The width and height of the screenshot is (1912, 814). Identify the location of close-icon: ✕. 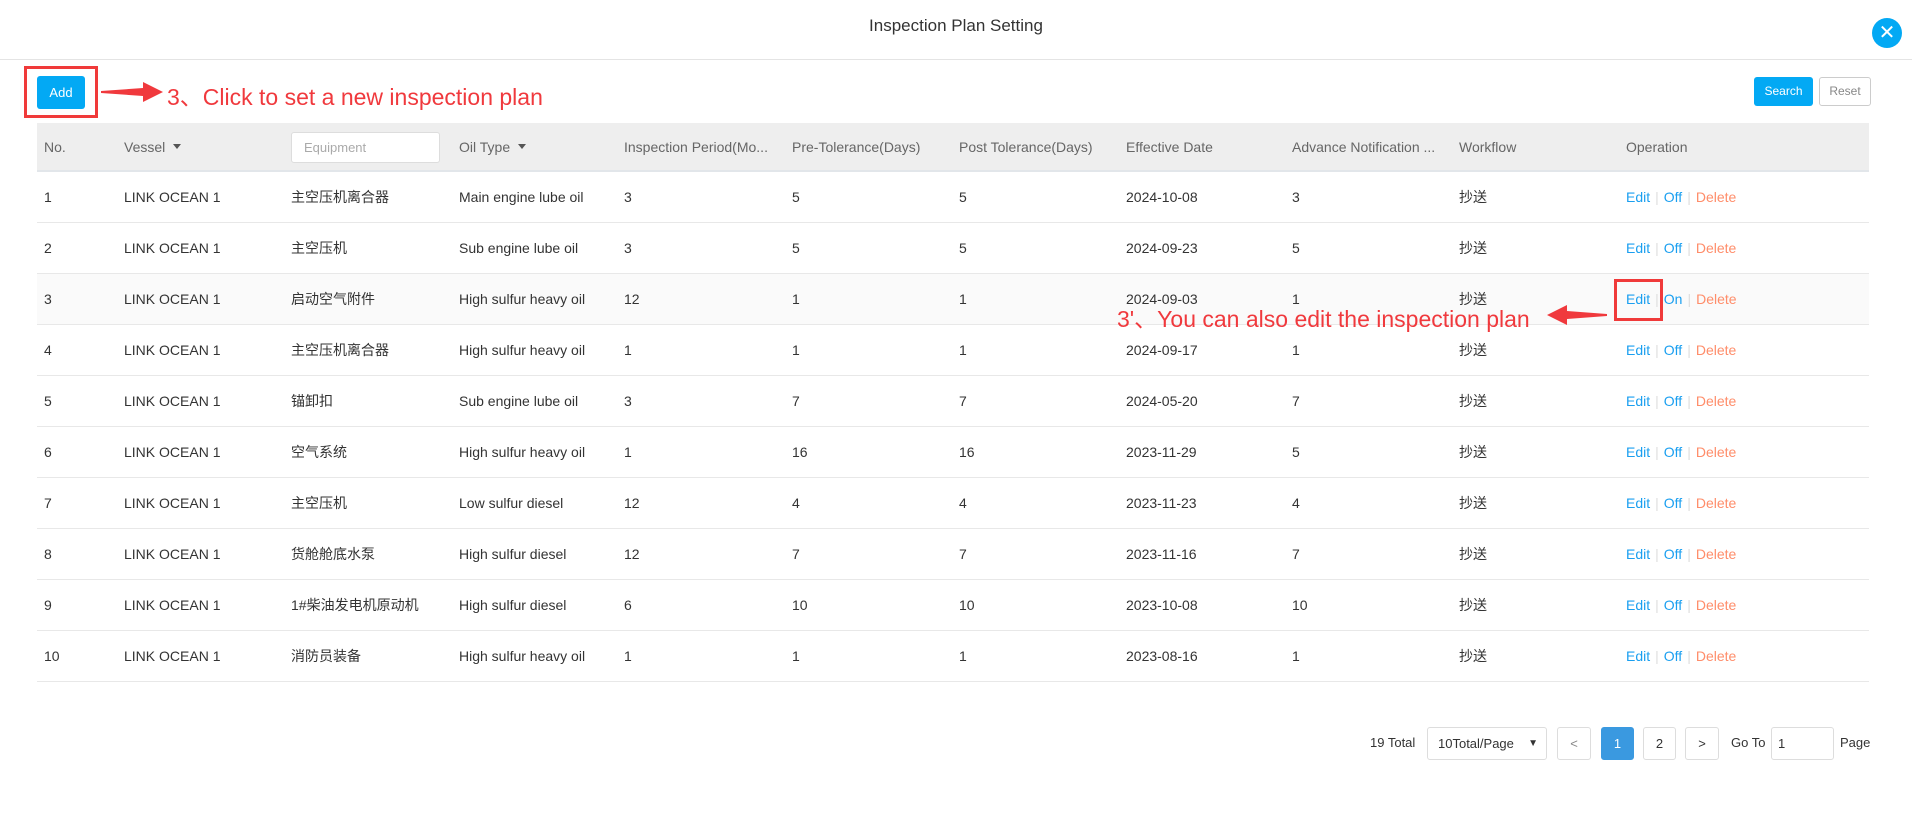
(1887, 33).